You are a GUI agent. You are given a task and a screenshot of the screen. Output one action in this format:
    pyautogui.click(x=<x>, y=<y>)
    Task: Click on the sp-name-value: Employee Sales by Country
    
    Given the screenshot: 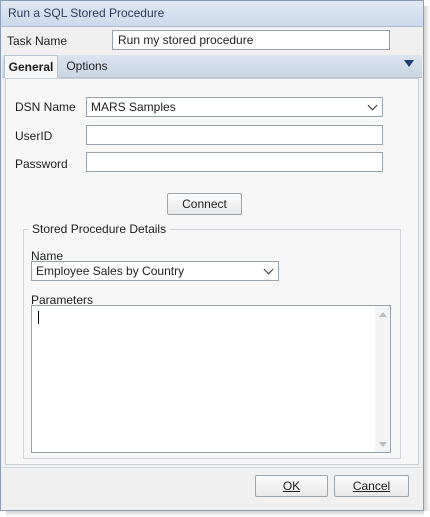 What is the action you would take?
    pyautogui.click(x=110, y=271)
    